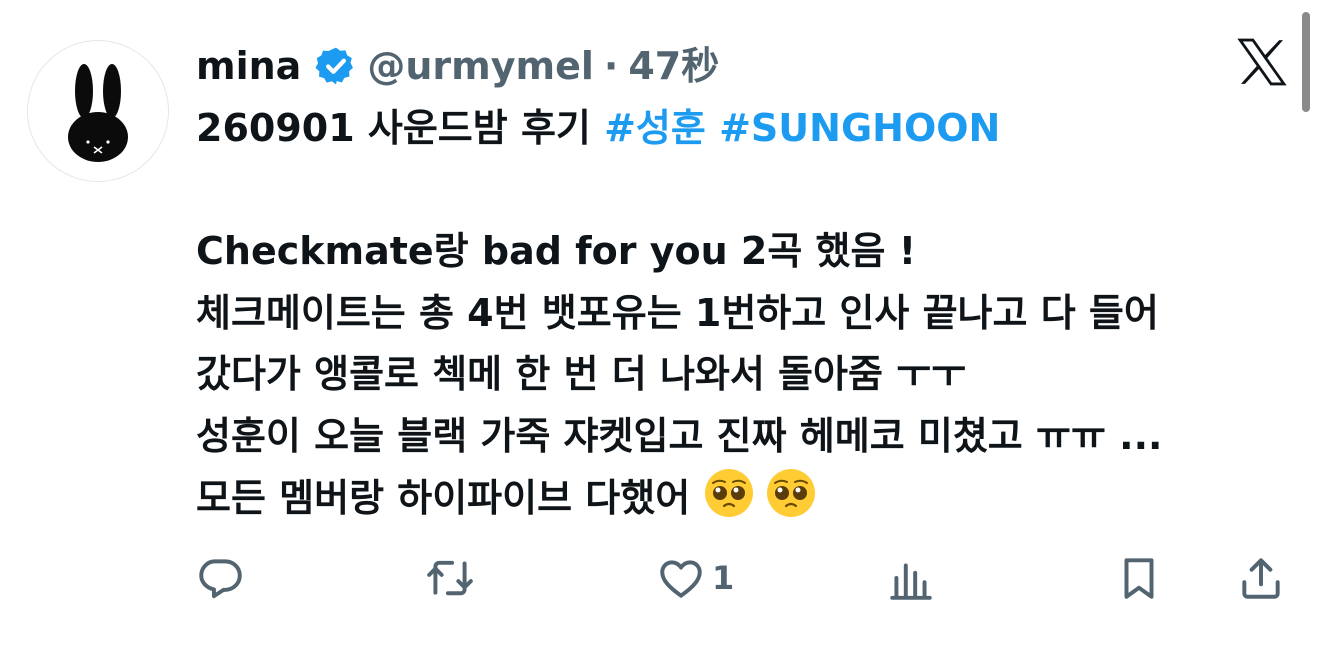 This screenshot has height=645, width=1320. I want to click on views-icon, so click(911, 581).